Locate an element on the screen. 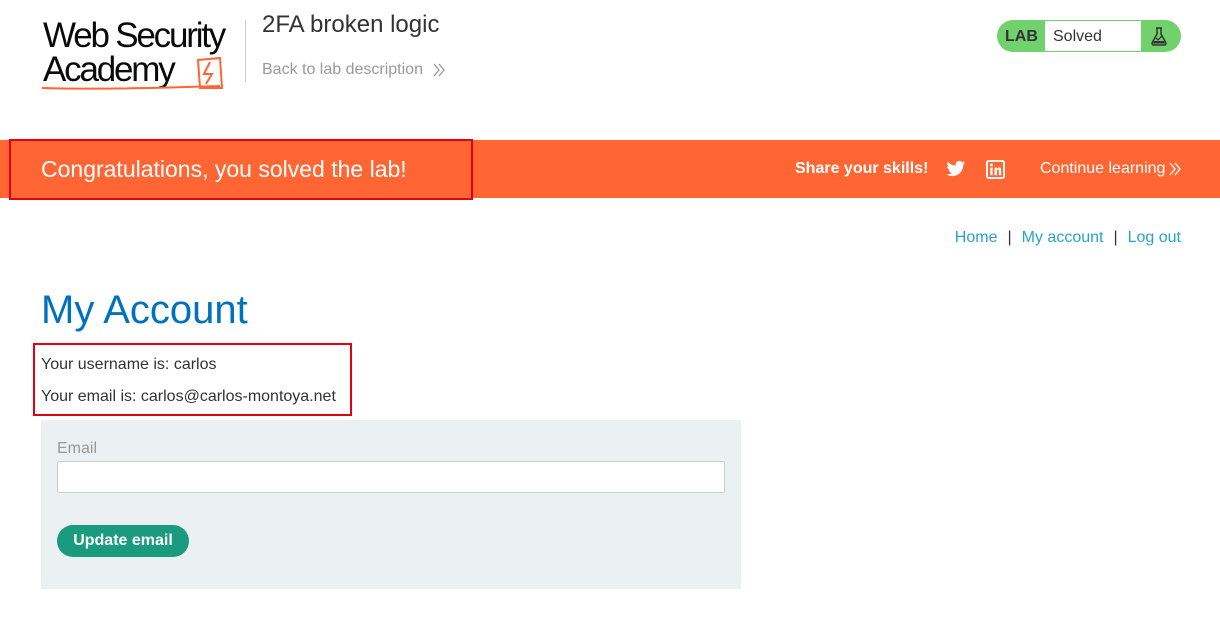  linkedin-icon is located at coordinates (995, 169).